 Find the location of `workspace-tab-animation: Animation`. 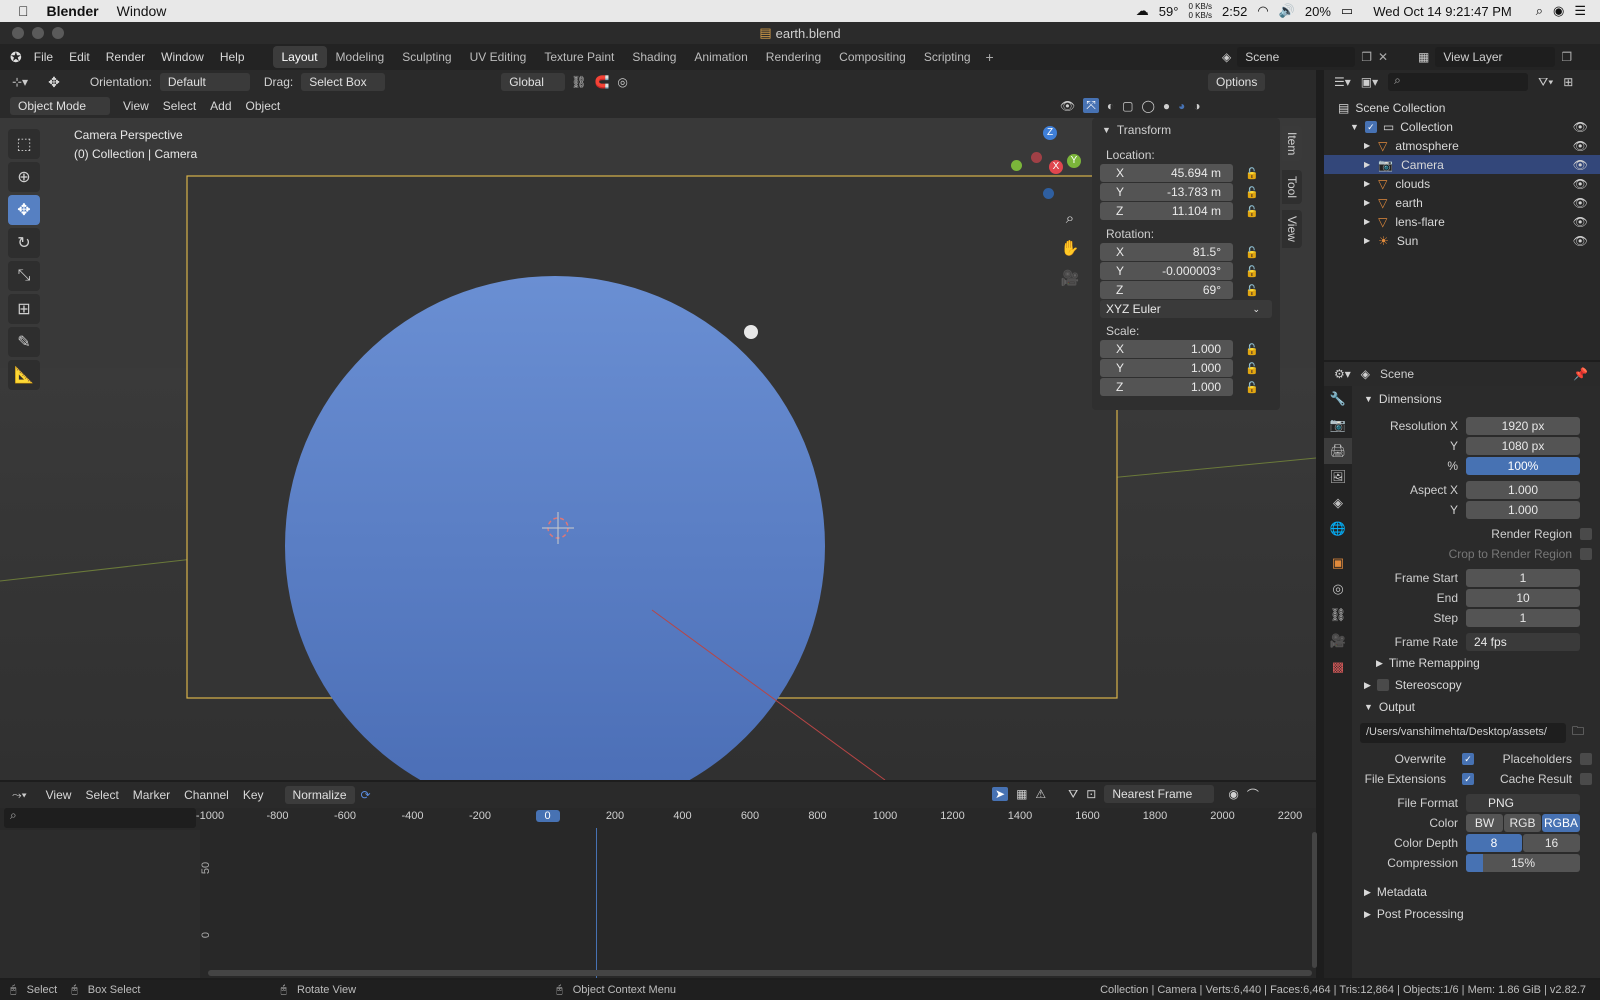

workspace-tab-animation: Animation is located at coordinates (720, 57).